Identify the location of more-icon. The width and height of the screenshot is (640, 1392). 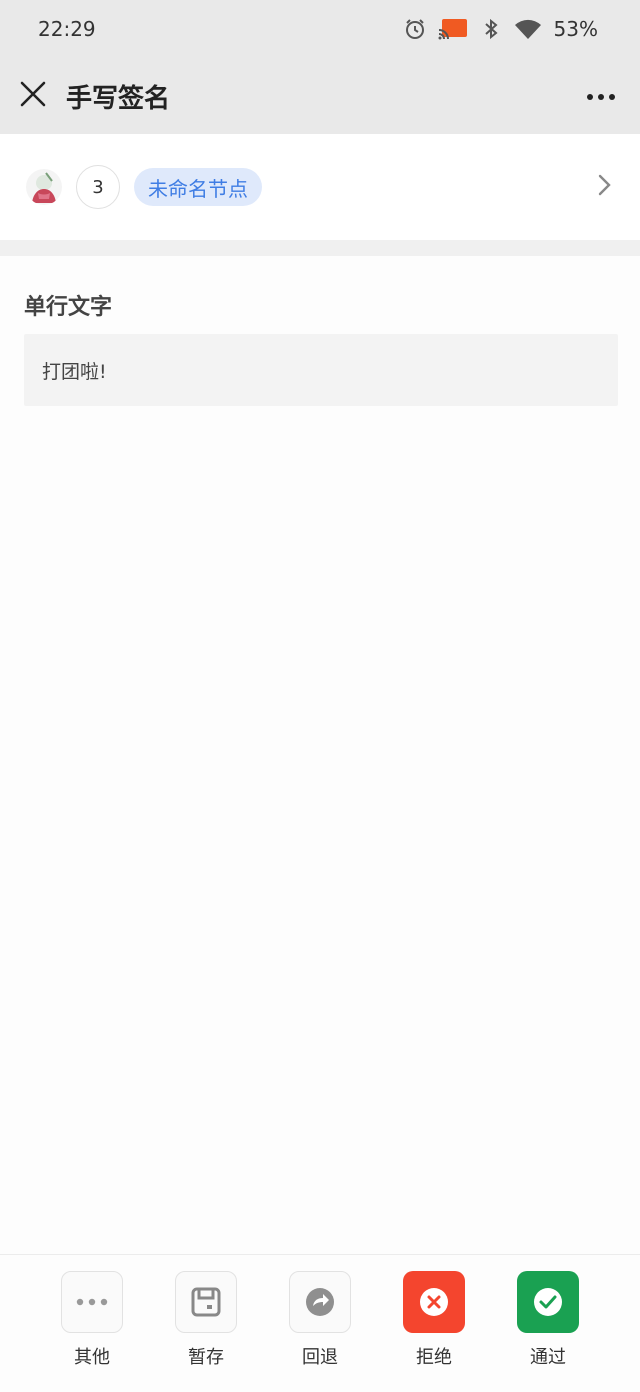
(92, 1302).